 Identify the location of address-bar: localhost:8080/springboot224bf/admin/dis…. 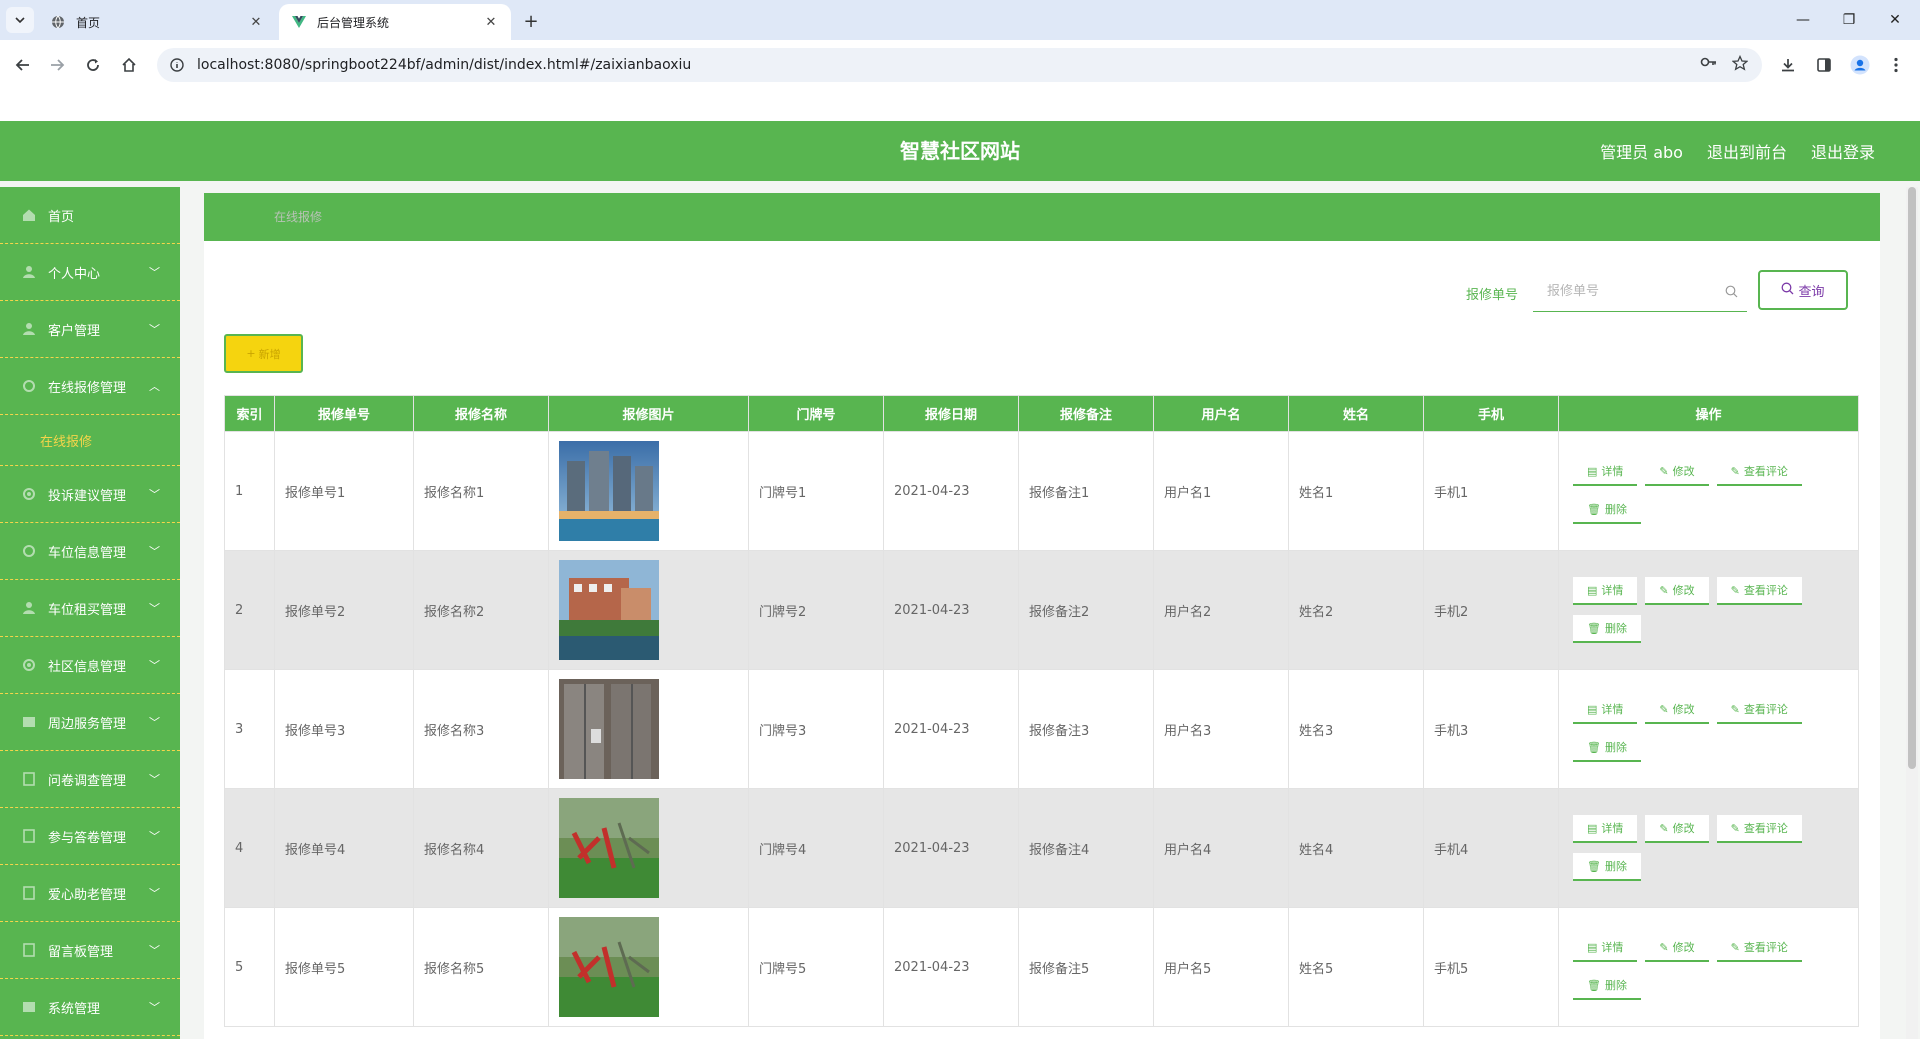
(959, 65).